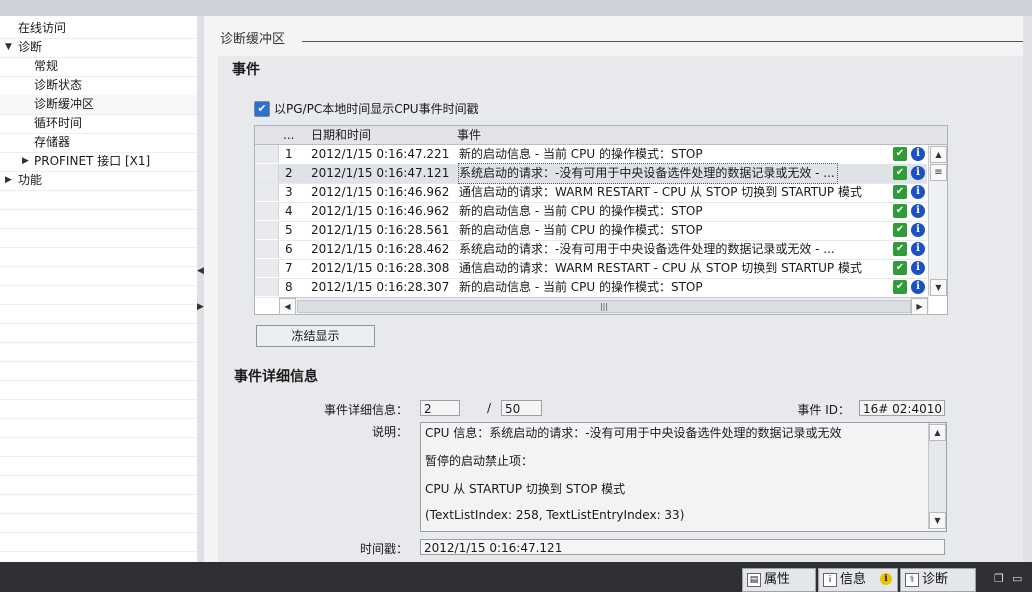  I want to click on diagnostics-tab: ⚕ 诊断, so click(938, 580).